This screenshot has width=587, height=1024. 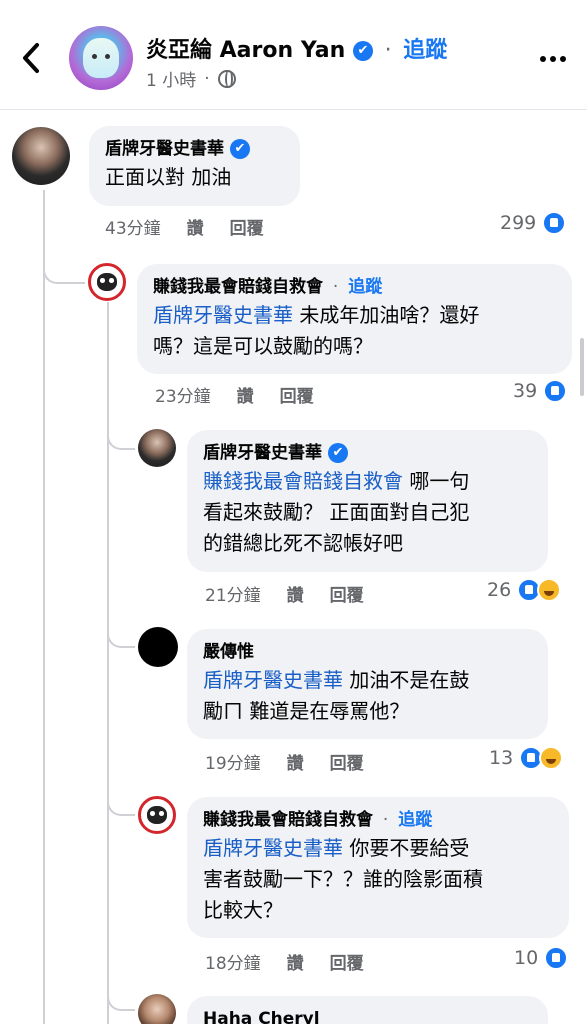 I want to click on comment-bubble: 盾牌牙醫史書華 ✔ 正面以對 加油, so click(x=194, y=166).